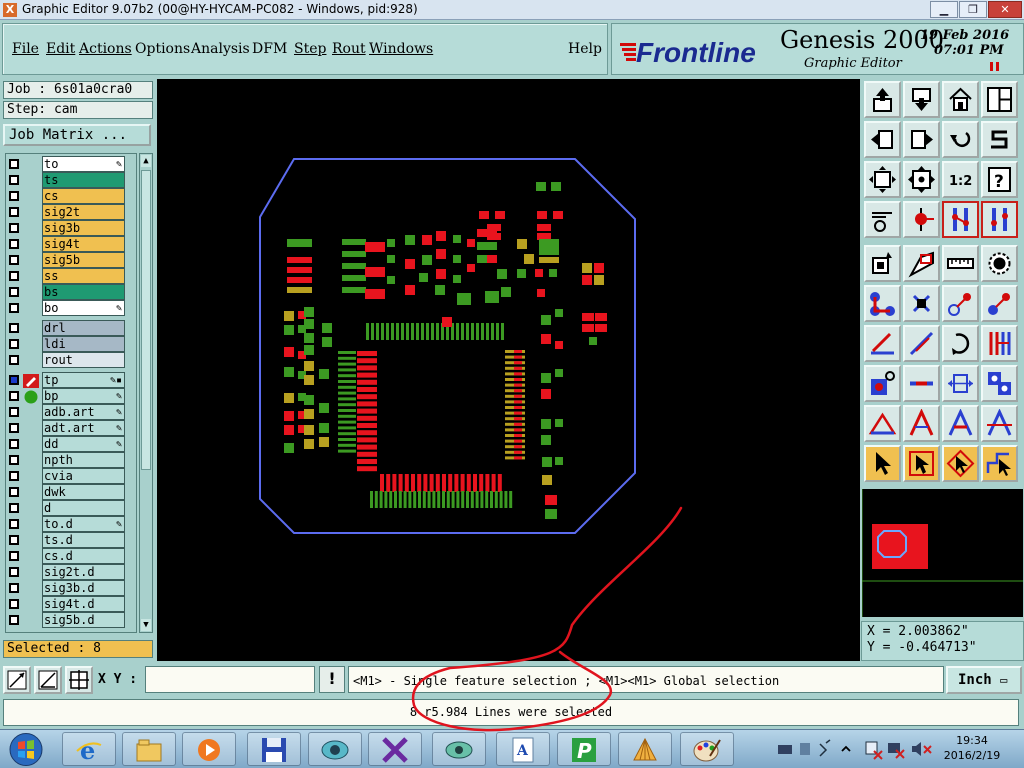 This screenshot has height=768, width=1024. What do you see at coordinates (960, 263) in the screenshot?
I see `ruler-icon` at bounding box center [960, 263].